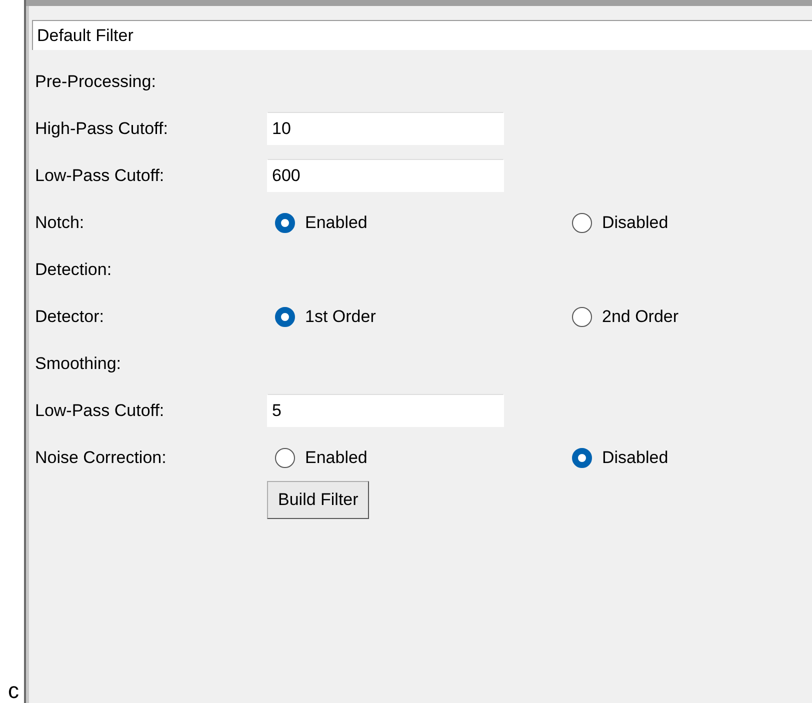 This screenshot has height=703, width=812. I want to click on field-label: High-Pass Cutoff:, so click(101, 128).